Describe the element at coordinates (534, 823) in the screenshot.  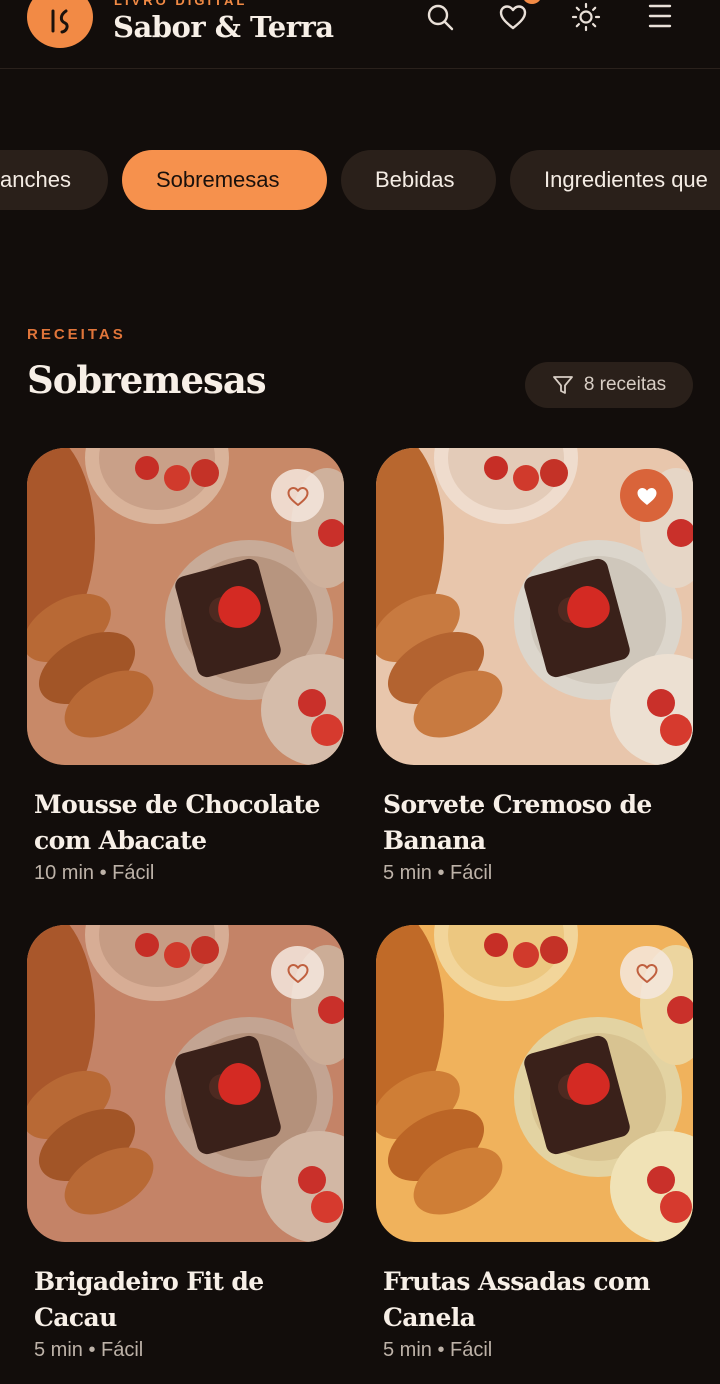
I see `recipe-title: Sorvete Cremoso de Banana` at that location.